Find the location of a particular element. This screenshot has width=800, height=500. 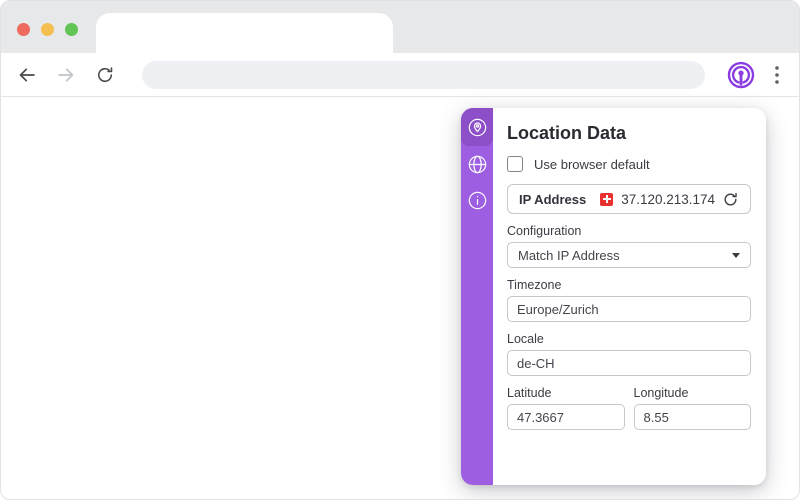

refresh-icon is located at coordinates (730, 198).